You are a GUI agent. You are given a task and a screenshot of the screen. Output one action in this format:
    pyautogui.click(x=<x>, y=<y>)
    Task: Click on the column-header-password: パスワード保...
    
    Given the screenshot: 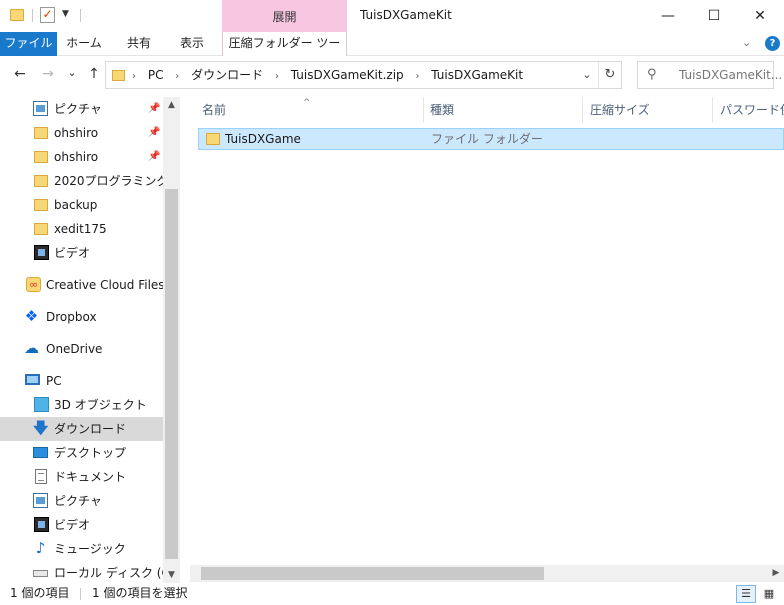 What is the action you would take?
    pyautogui.click(x=746, y=110)
    